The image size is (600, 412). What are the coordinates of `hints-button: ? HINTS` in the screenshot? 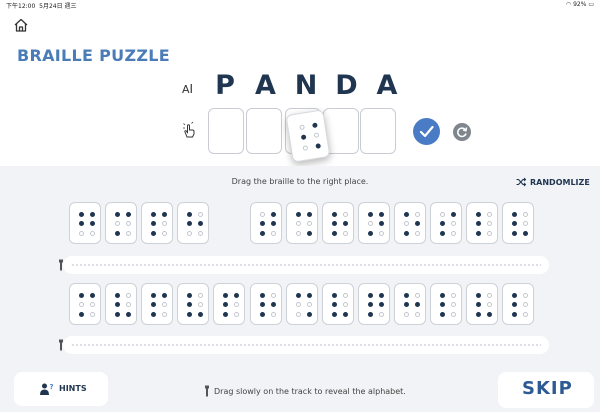 It's located at (61, 389).